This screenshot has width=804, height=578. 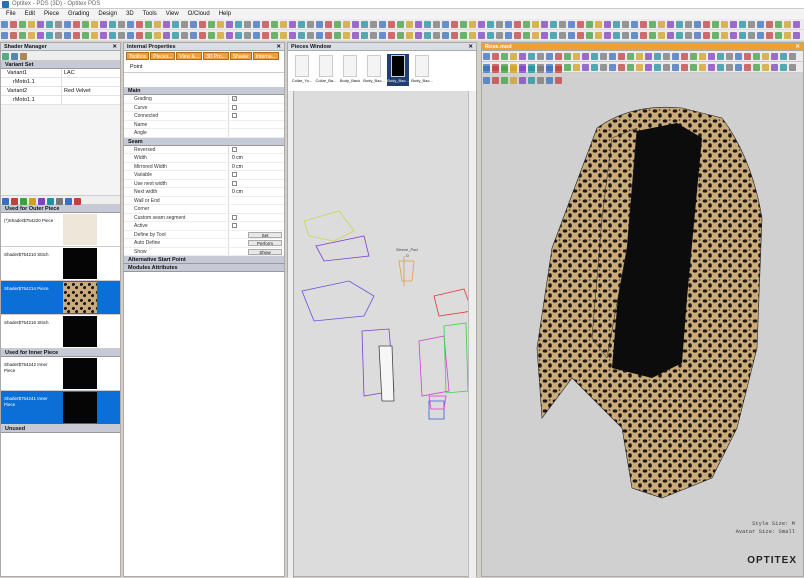 I want to click on property-button: Set, so click(x=265, y=234).